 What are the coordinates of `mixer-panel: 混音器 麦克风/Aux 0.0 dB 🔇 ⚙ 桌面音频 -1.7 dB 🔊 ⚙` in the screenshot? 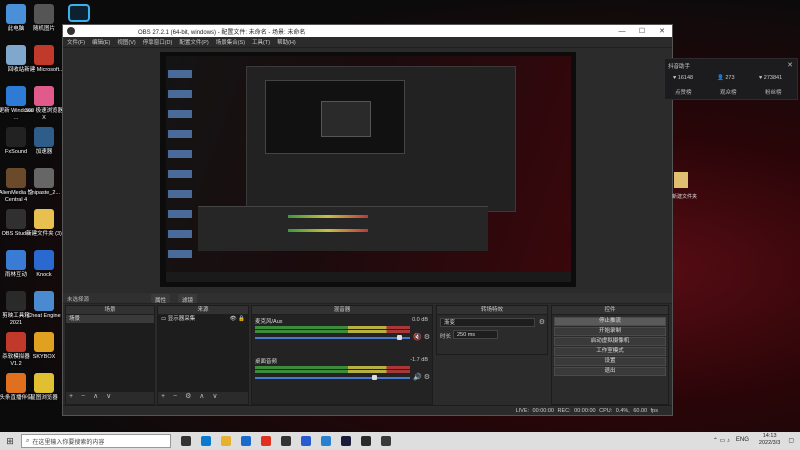 It's located at (342, 355).